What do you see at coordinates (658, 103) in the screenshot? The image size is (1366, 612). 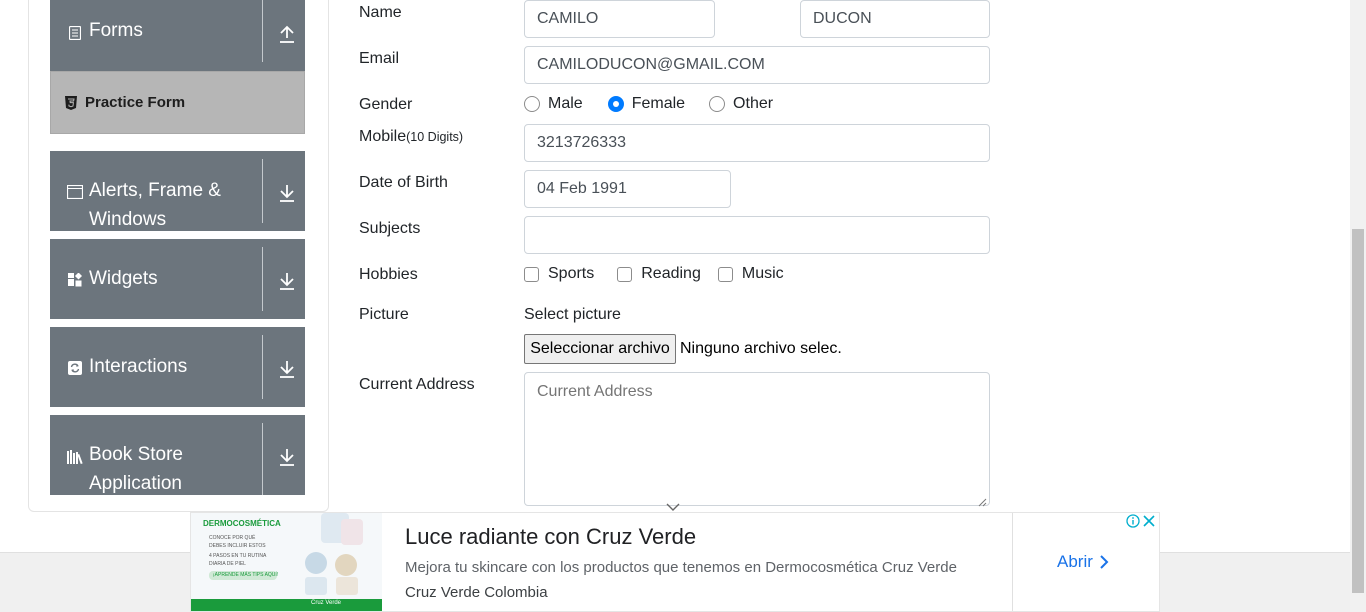 I see `gender-option-label: Female` at bounding box center [658, 103].